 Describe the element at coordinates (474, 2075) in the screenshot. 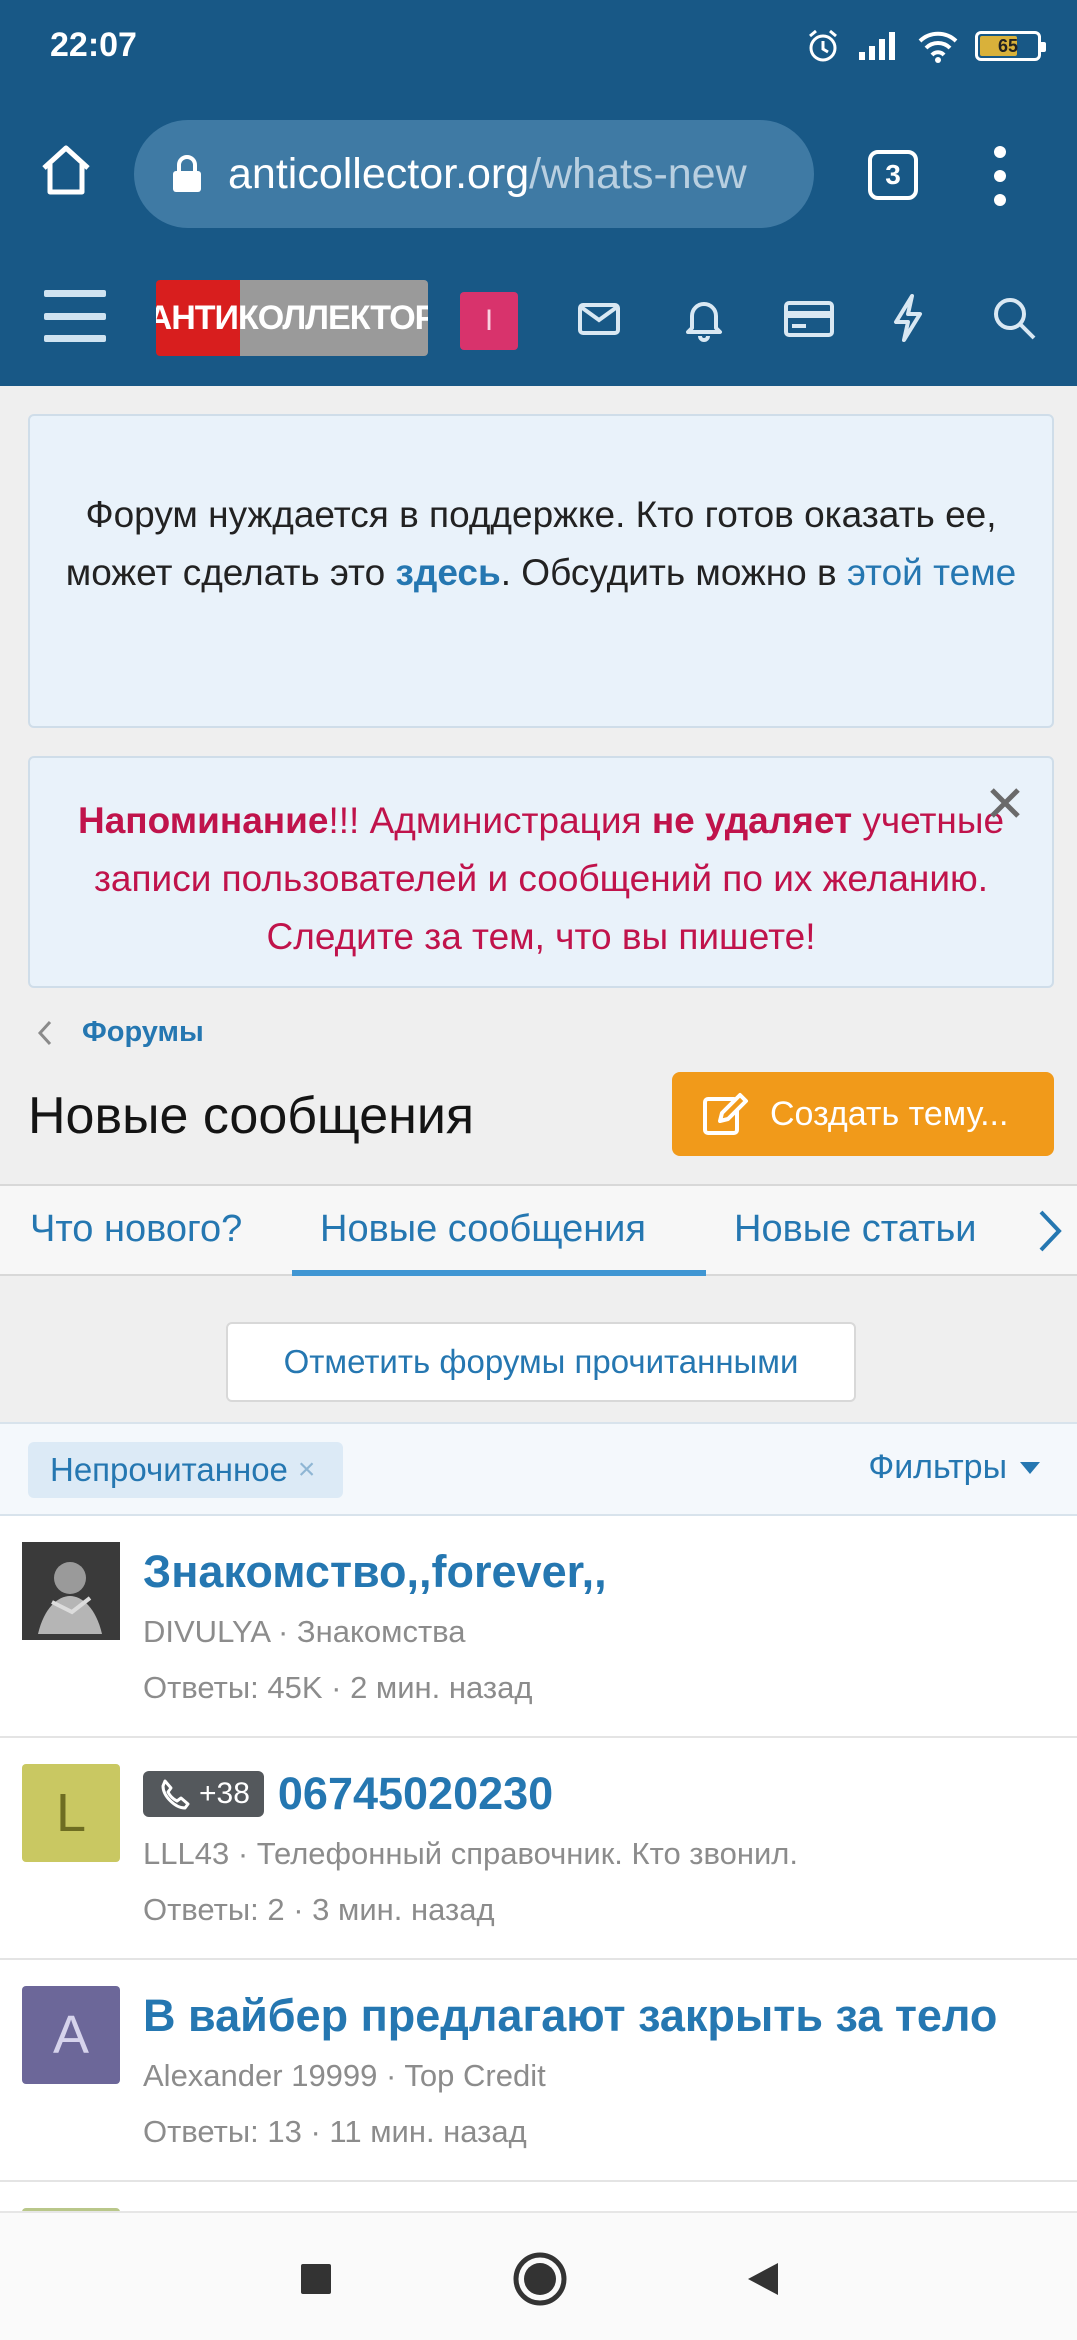

I see `thread-forum: Top Credit` at that location.